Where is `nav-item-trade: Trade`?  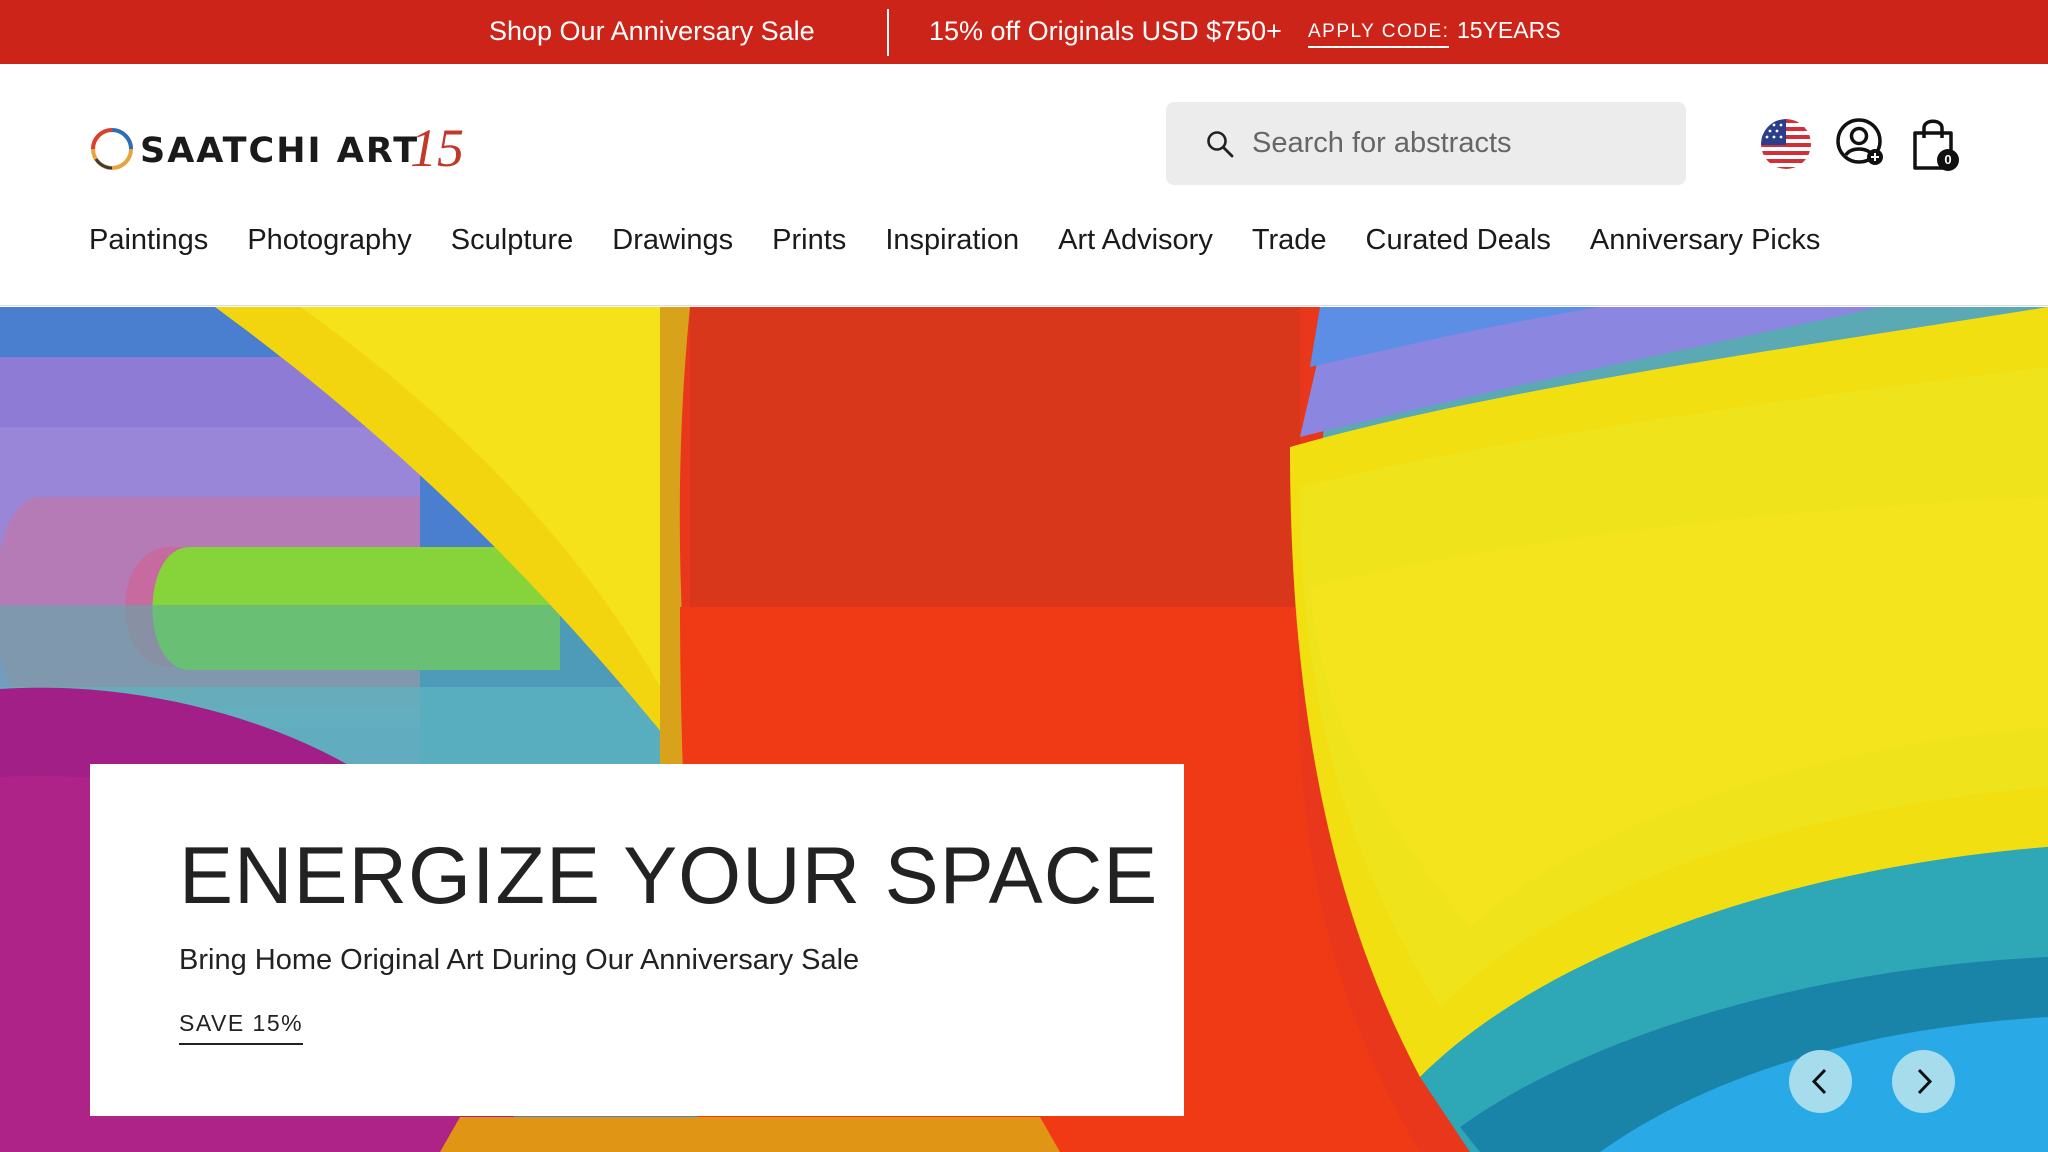 nav-item-trade: Trade is located at coordinates (1289, 246).